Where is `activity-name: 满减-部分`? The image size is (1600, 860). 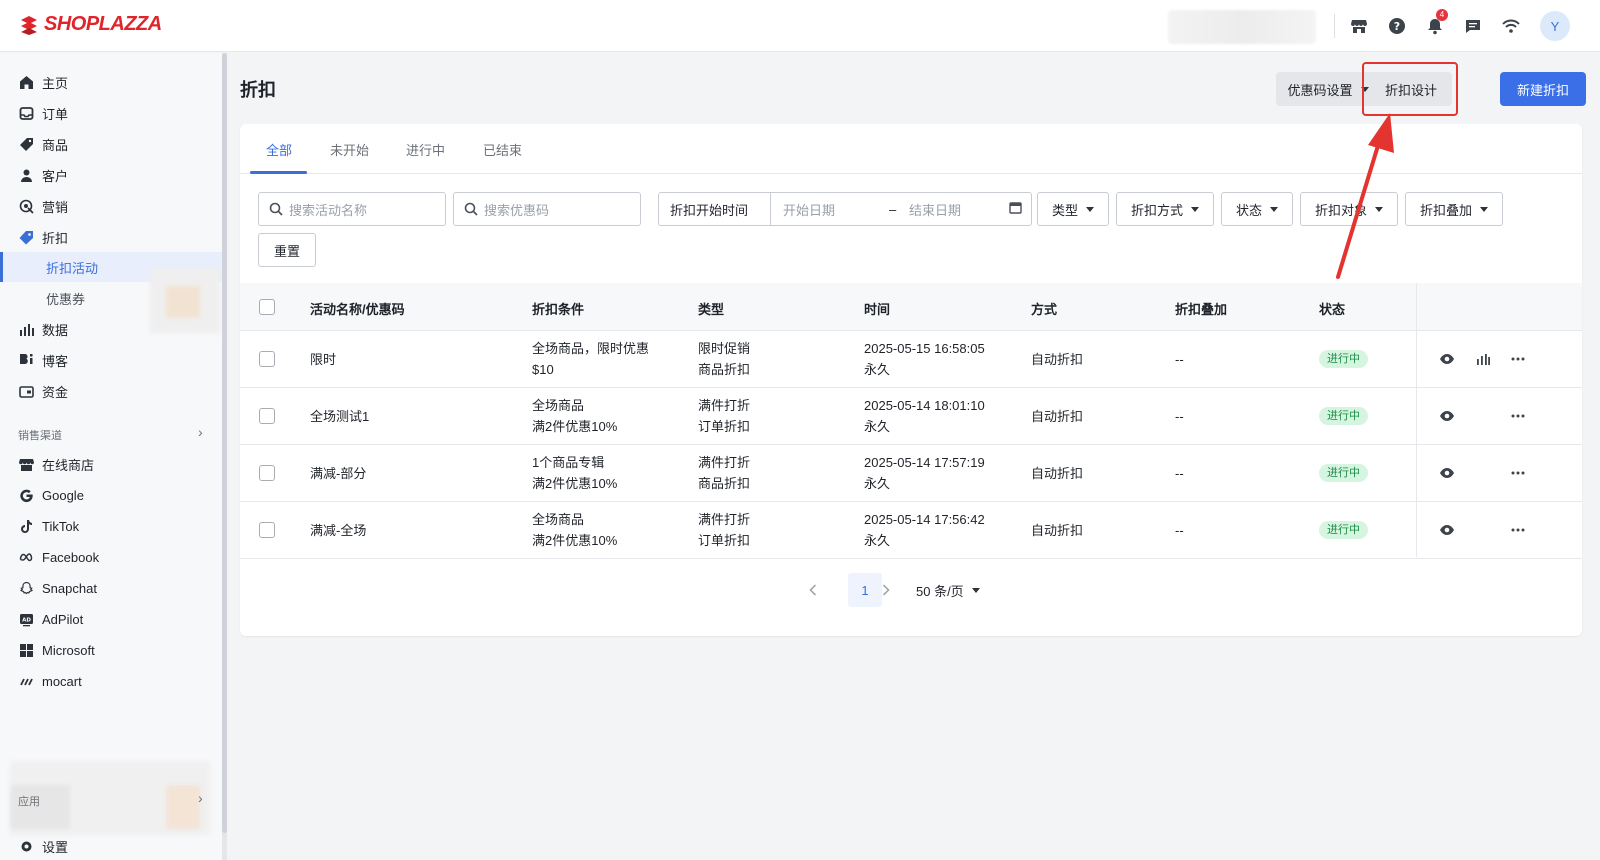
activity-name: 满减-部分 is located at coordinates (338, 473).